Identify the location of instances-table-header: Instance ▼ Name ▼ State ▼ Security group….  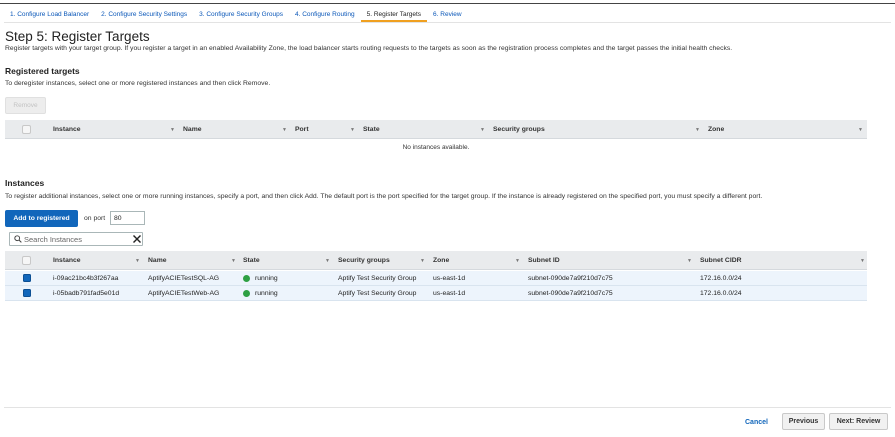
(436, 260).